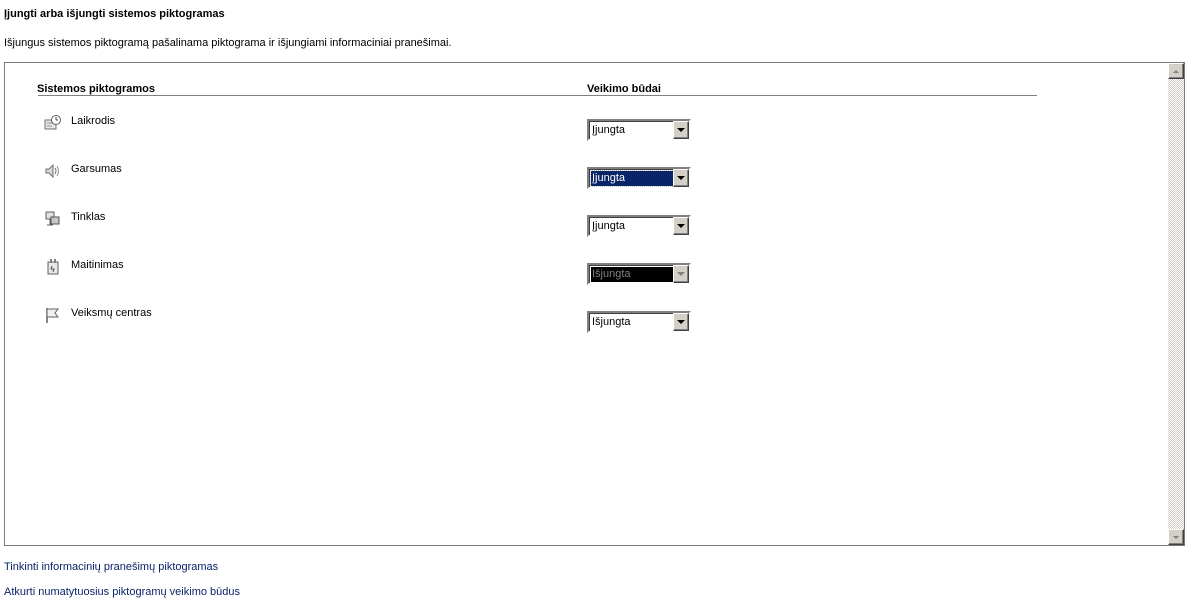  I want to click on header-divider, so click(537, 95).